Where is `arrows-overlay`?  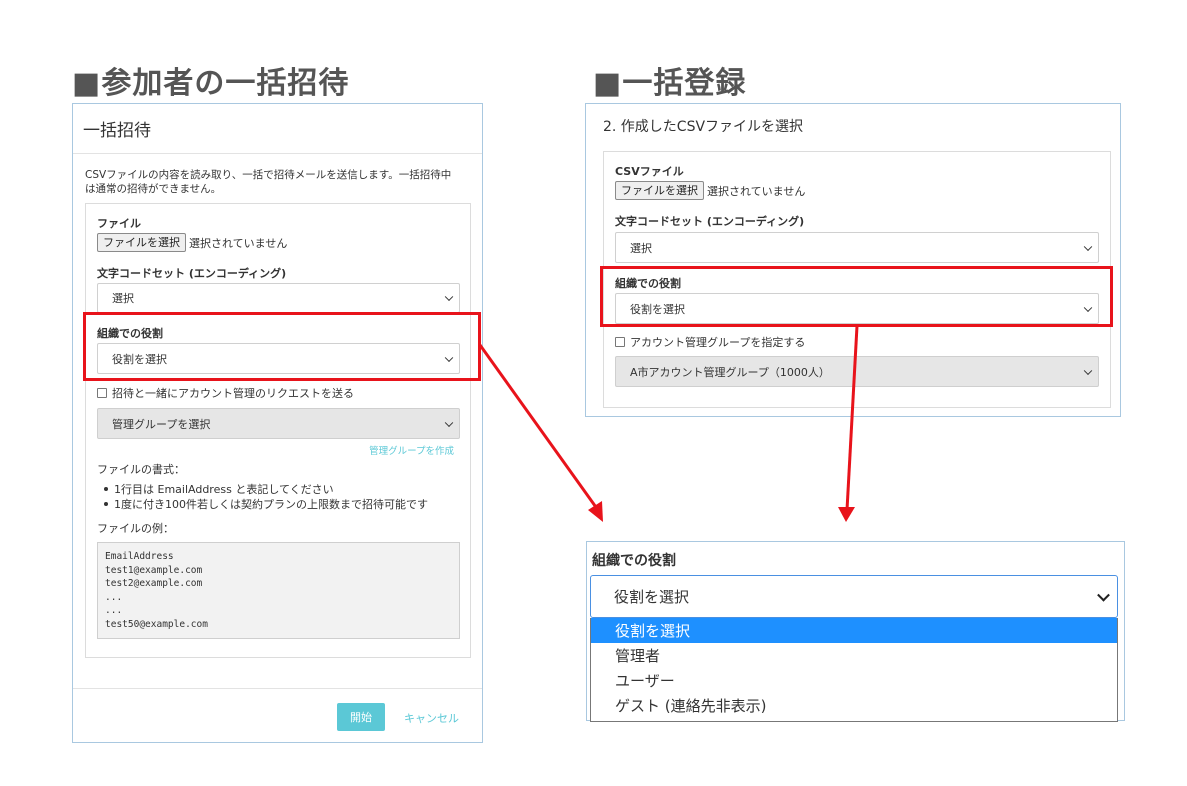 arrows-overlay is located at coordinates (668, 423).